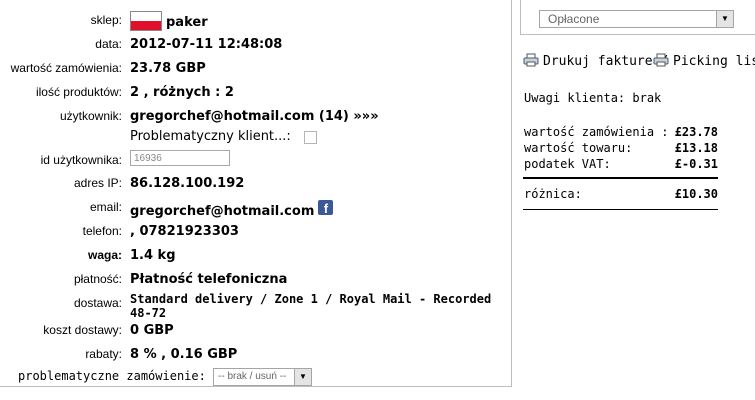 This screenshot has height=400, width=755. I want to click on ip-label: adres IP:, so click(97, 183).